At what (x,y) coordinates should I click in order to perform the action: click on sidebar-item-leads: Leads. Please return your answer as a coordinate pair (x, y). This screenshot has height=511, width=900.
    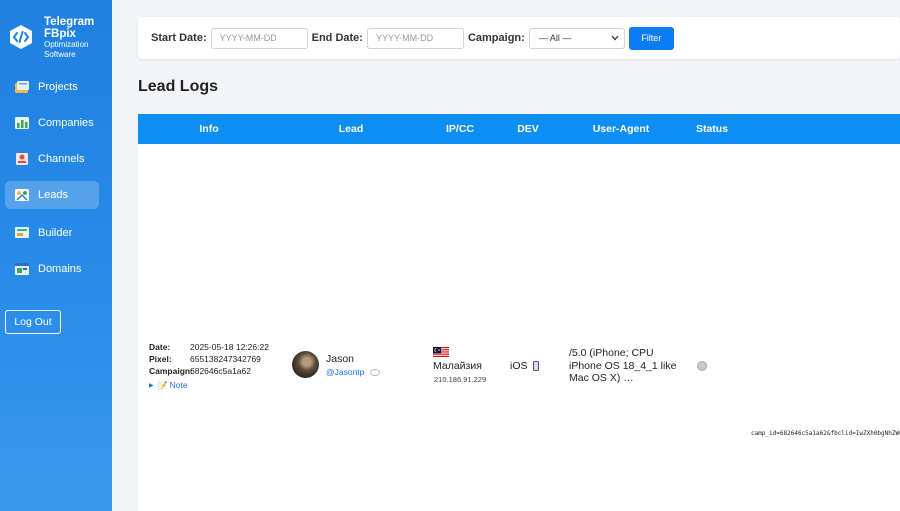
    Looking at the image, I should click on (52, 195).